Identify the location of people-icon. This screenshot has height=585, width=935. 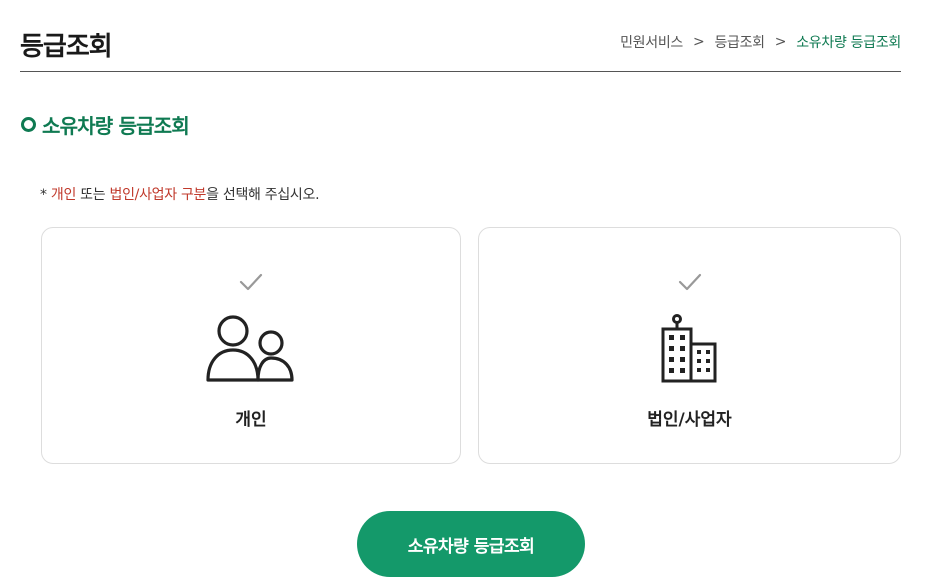
(250, 348).